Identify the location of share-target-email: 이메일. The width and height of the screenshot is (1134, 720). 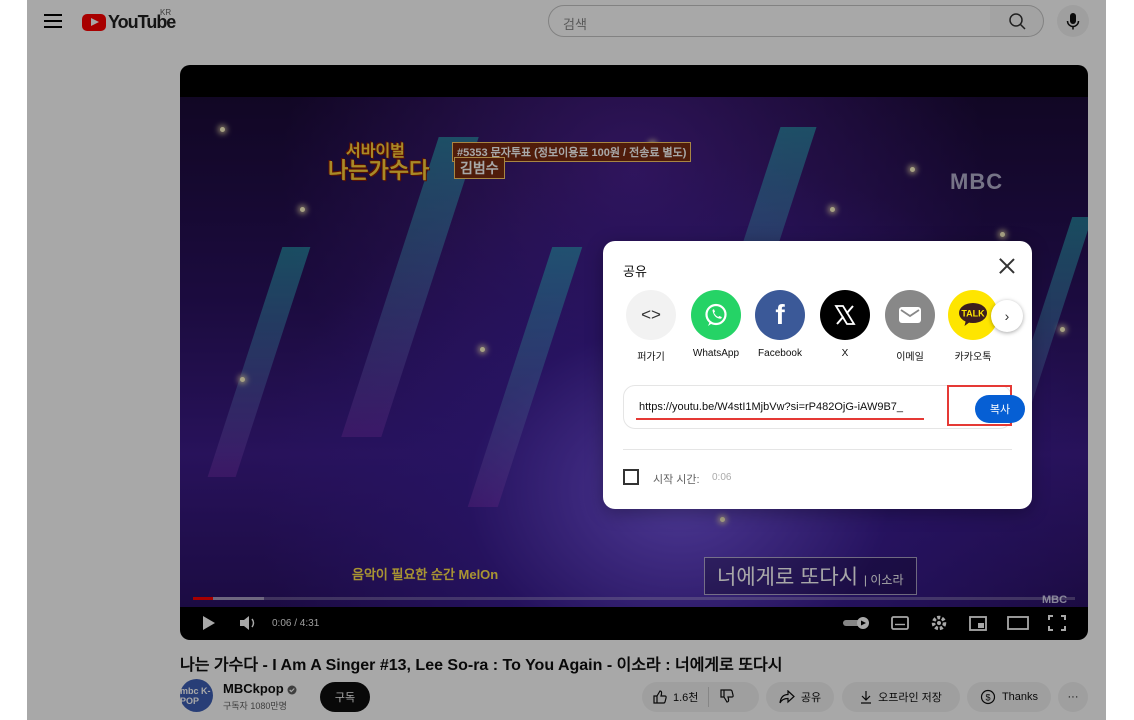
(910, 326).